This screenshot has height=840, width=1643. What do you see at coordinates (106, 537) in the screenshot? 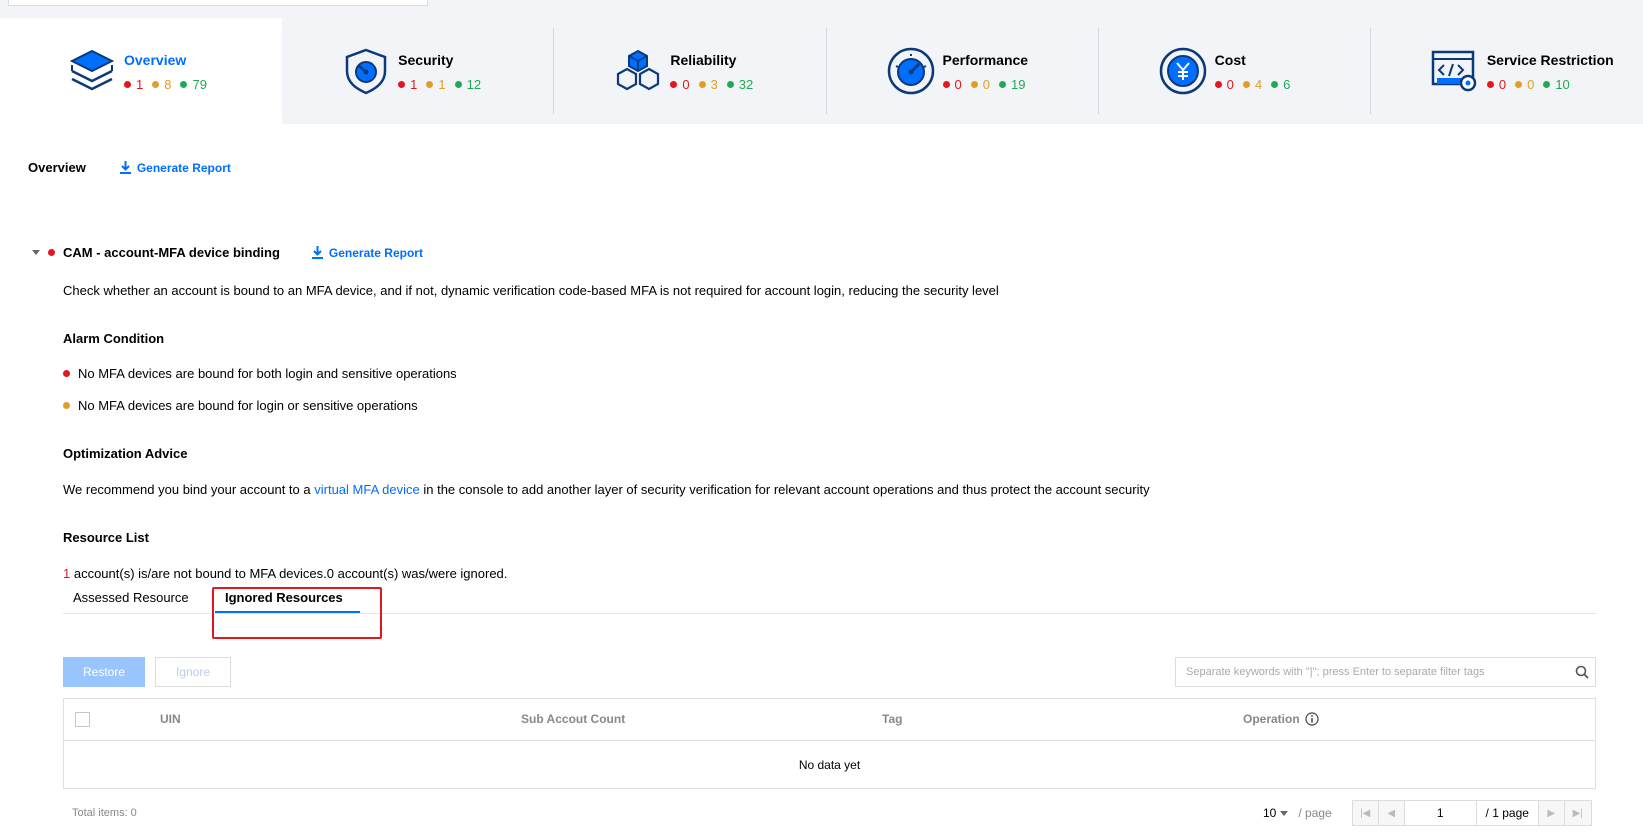
I see `resource-list-title: Resource List` at bounding box center [106, 537].